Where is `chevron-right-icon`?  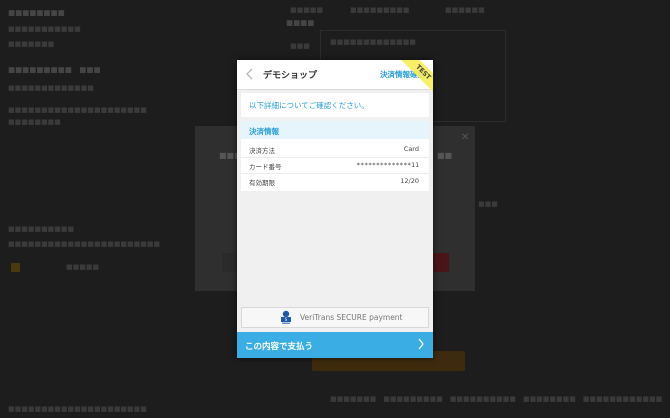 chevron-right-icon is located at coordinates (421, 344).